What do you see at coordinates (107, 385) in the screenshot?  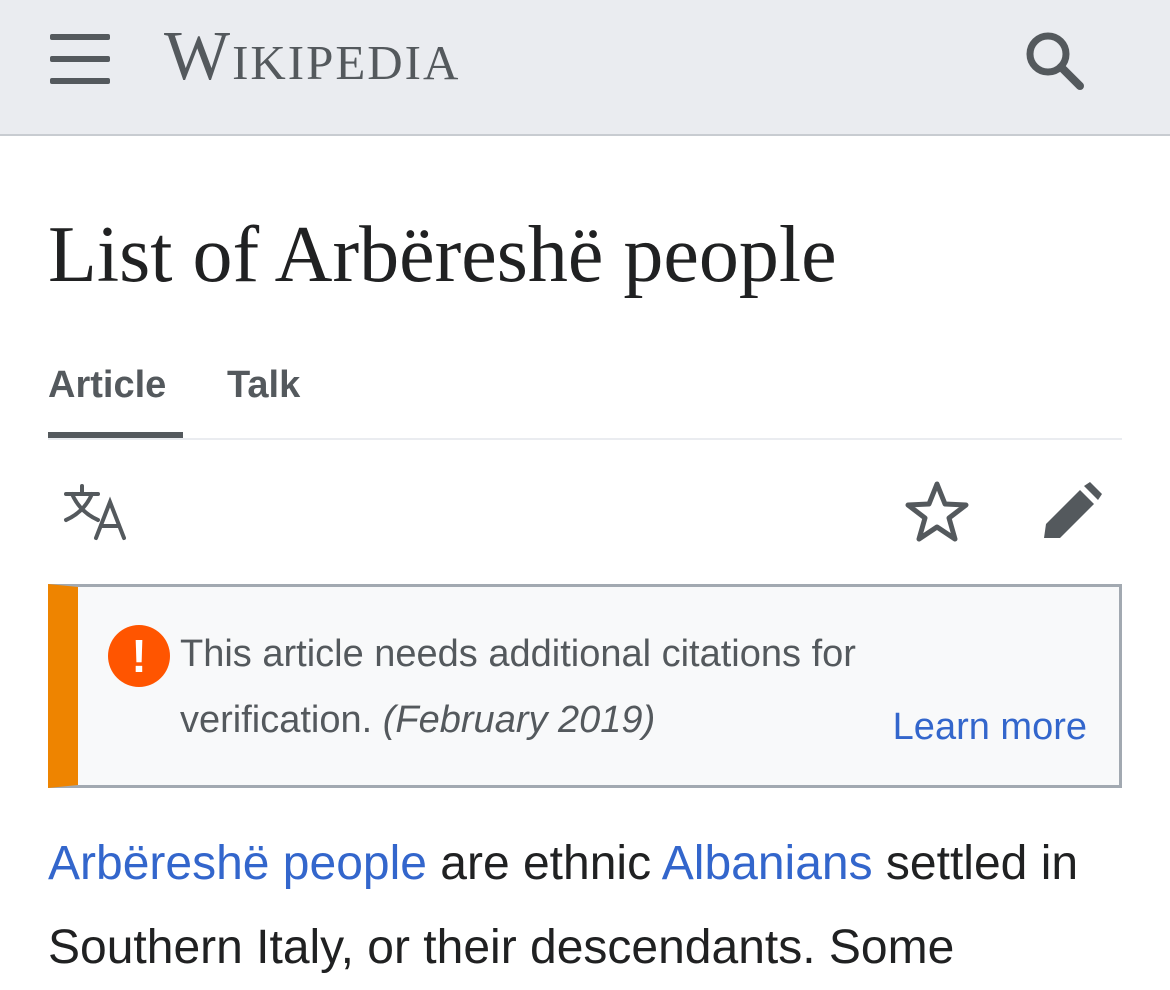 I see `tab-article: Article` at bounding box center [107, 385].